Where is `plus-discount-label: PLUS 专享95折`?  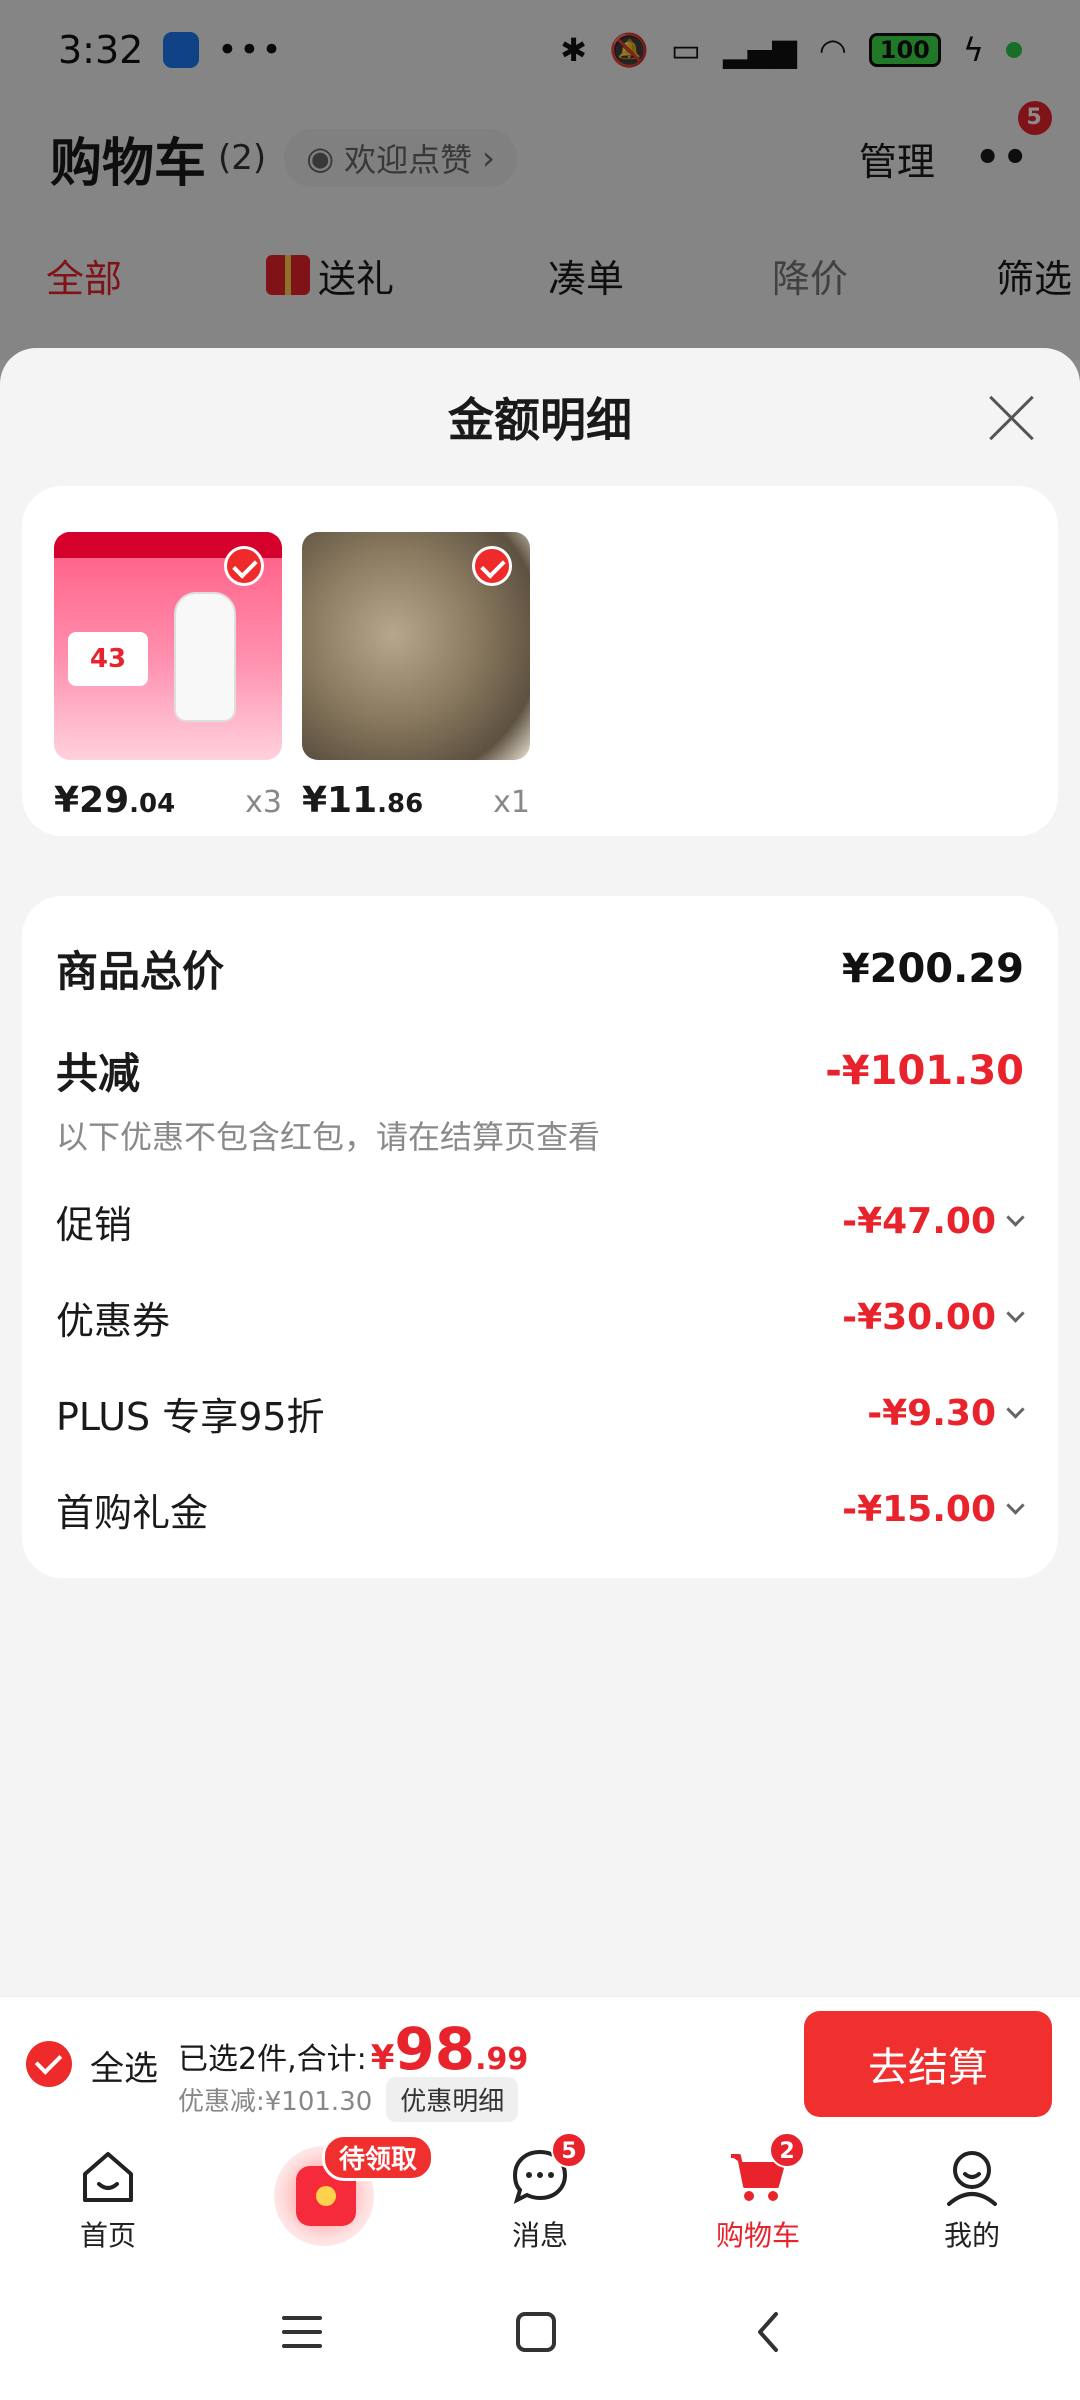 plus-discount-label: PLUS 专享95折 is located at coordinates (190, 1417).